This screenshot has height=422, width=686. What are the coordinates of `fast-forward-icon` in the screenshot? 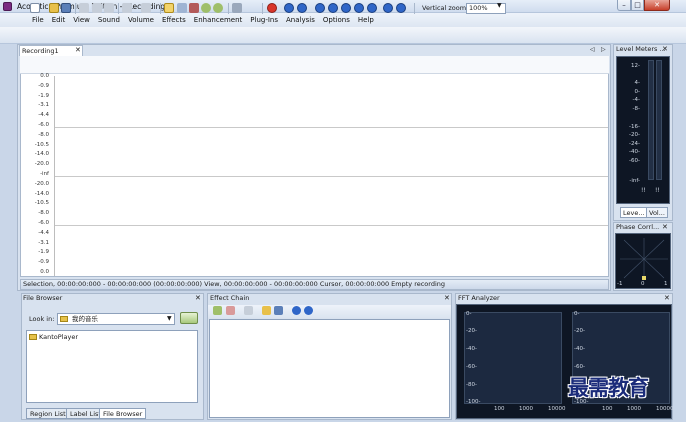 It's located at (401, 8).